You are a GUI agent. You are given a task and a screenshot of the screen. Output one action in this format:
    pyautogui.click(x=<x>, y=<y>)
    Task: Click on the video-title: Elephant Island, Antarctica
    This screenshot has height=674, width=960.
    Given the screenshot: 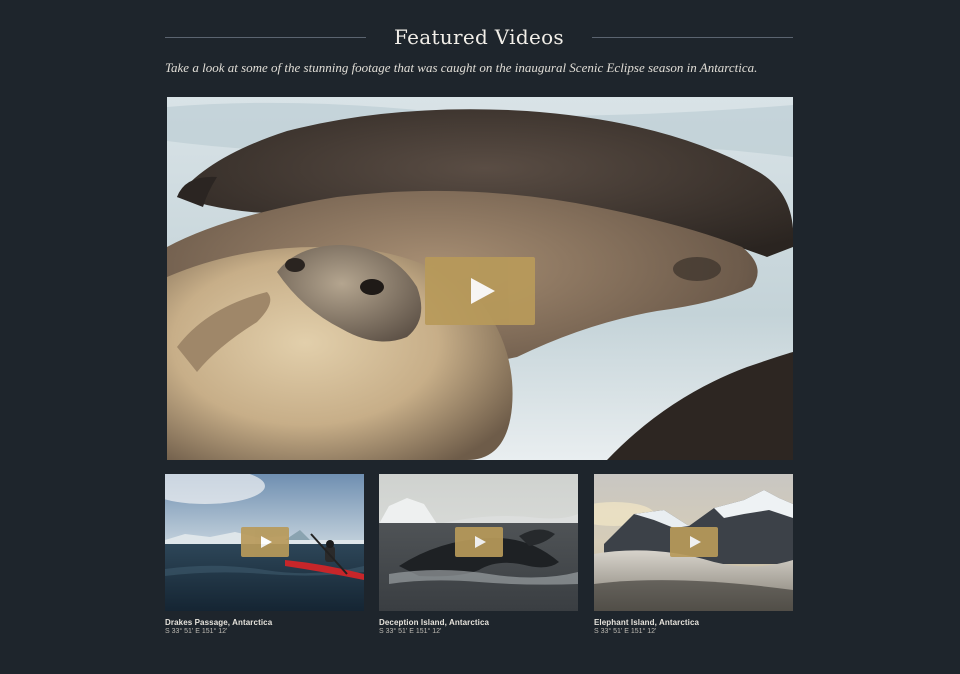 What is the action you would take?
    pyautogui.click(x=647, y=622)
    